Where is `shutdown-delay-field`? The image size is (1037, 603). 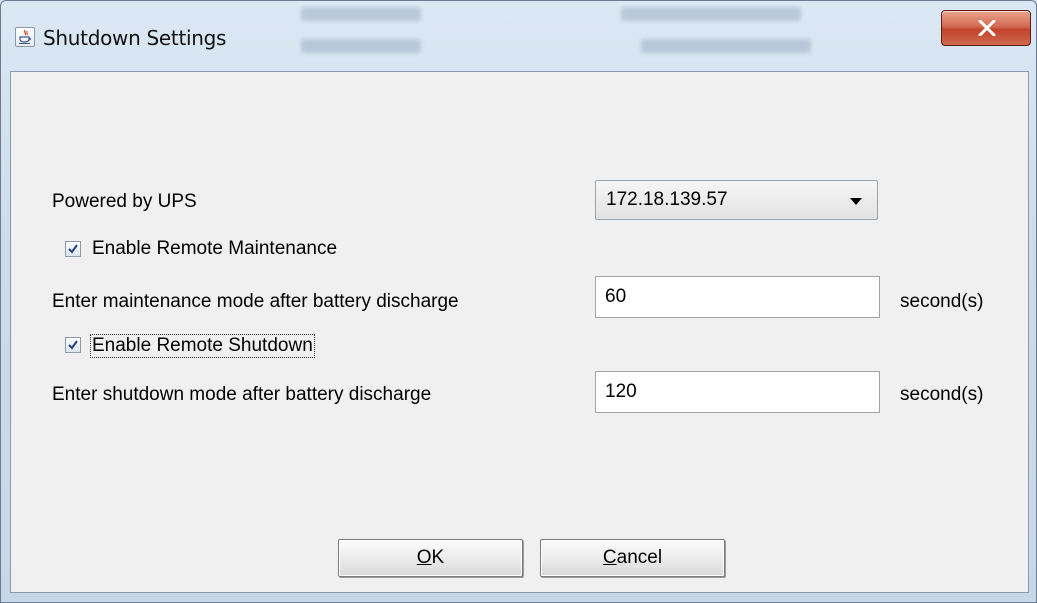
shutdown-delay-field is located at coordinates (737, 392).